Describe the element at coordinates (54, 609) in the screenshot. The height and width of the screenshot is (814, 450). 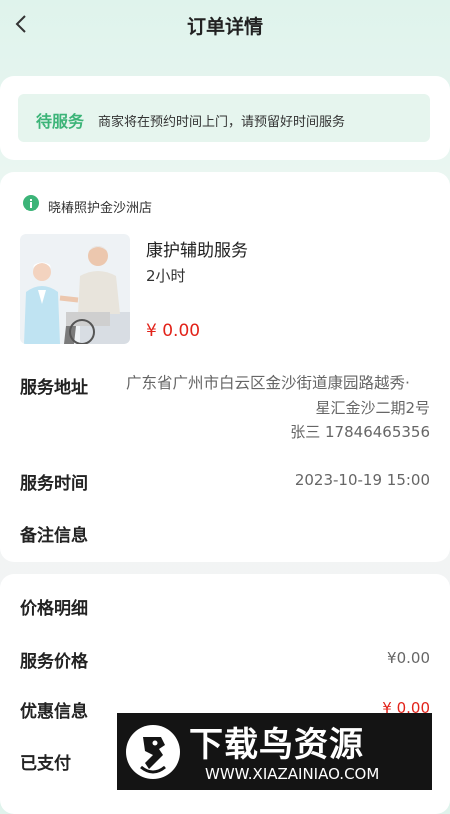
I see `price-detail-title: 价格明细` at that location.